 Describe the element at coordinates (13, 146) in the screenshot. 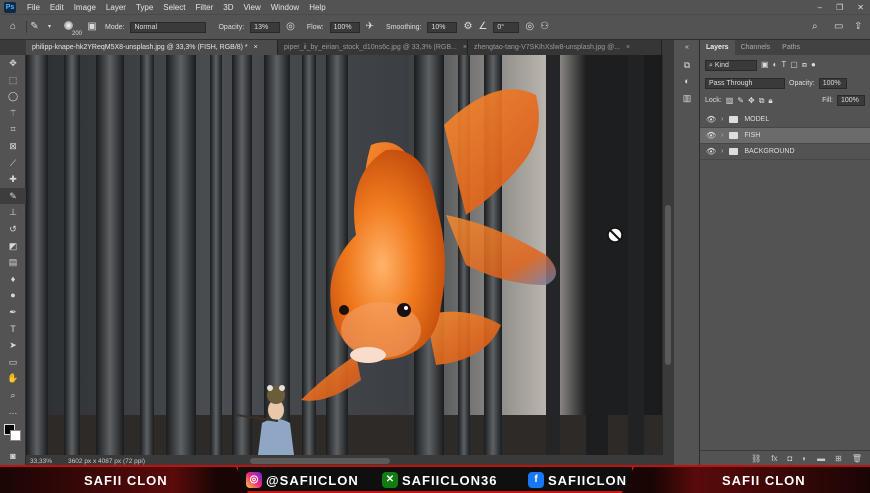

I see `frame-tool-icon: ⊠` at that location.